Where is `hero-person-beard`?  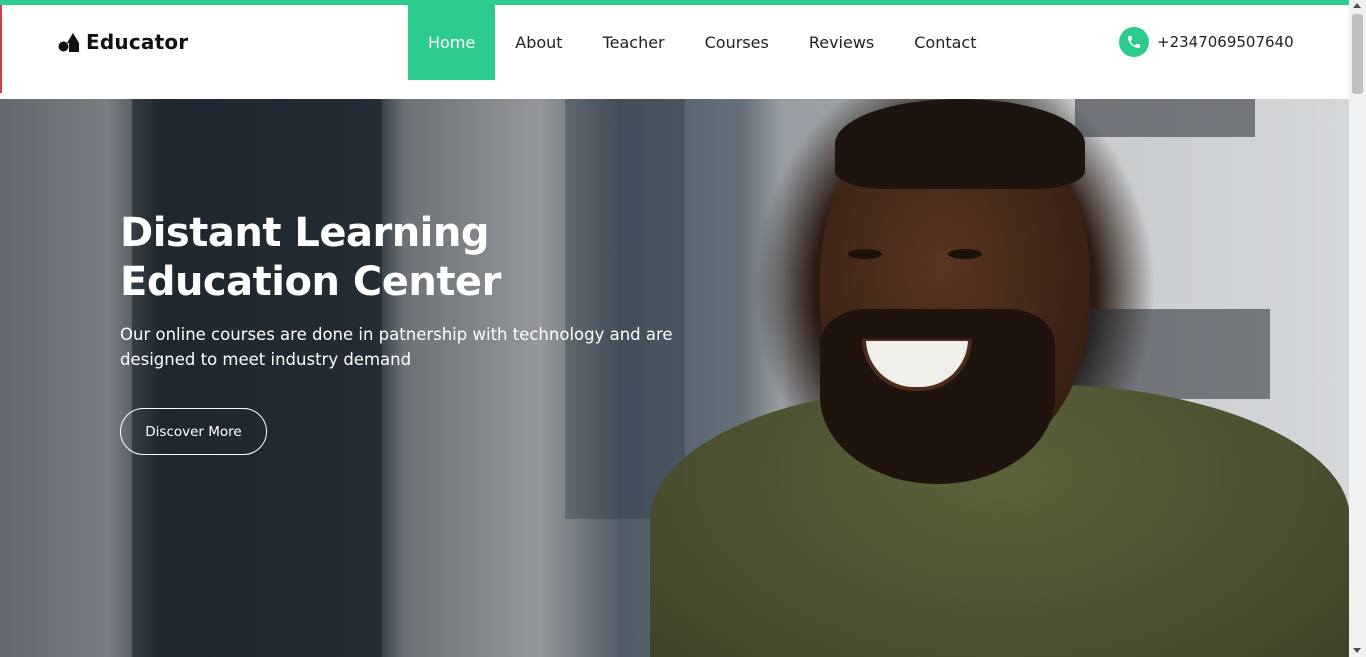 hero-person-beard is located at coordinates (937, 396).